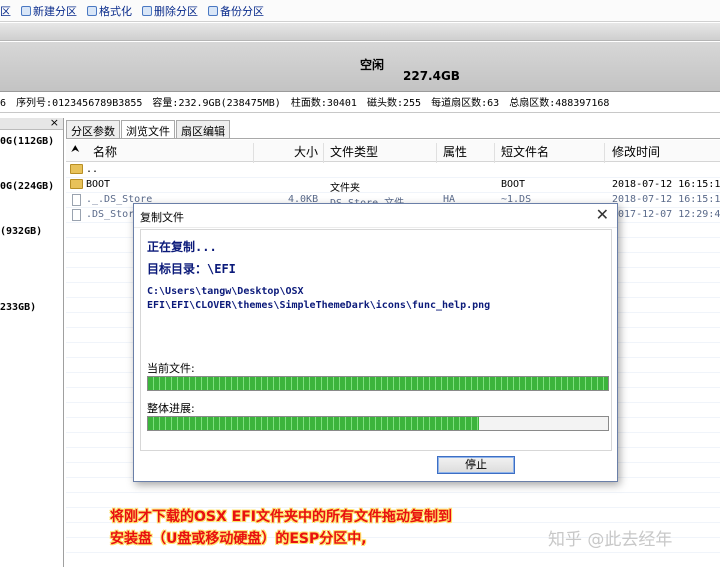 The image size is (720, 567). What do you see at coordinates (431, 76) in the screenshot?
I see `free-space-size: 227.4GB` at bounding box center [431, 76].